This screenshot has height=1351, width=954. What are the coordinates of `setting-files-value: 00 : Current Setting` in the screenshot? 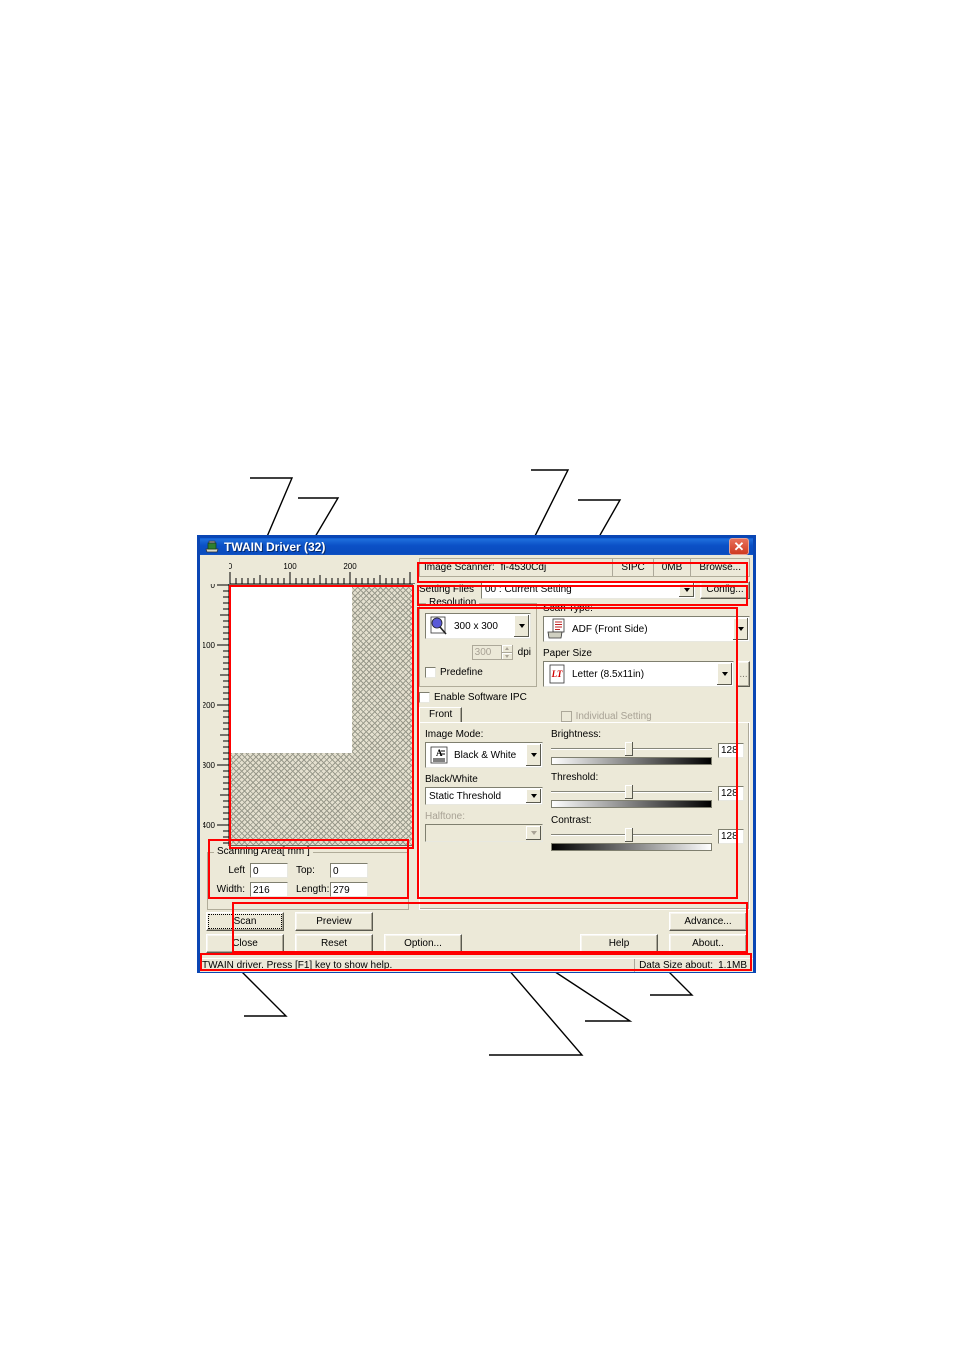 It's located at (528, 589).